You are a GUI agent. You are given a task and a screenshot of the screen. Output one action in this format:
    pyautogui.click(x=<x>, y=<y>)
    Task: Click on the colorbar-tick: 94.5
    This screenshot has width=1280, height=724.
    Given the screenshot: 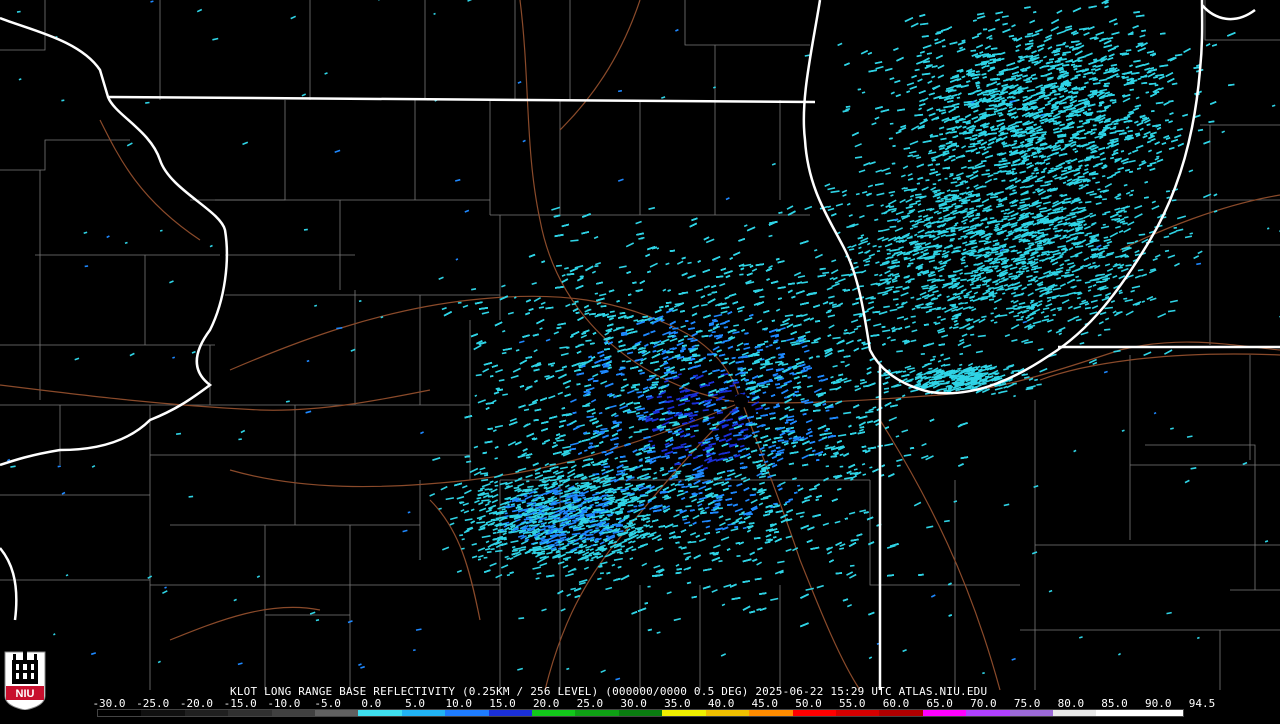 What is the action you would take?
    pyautogui.click(x=1202, y=703)
    